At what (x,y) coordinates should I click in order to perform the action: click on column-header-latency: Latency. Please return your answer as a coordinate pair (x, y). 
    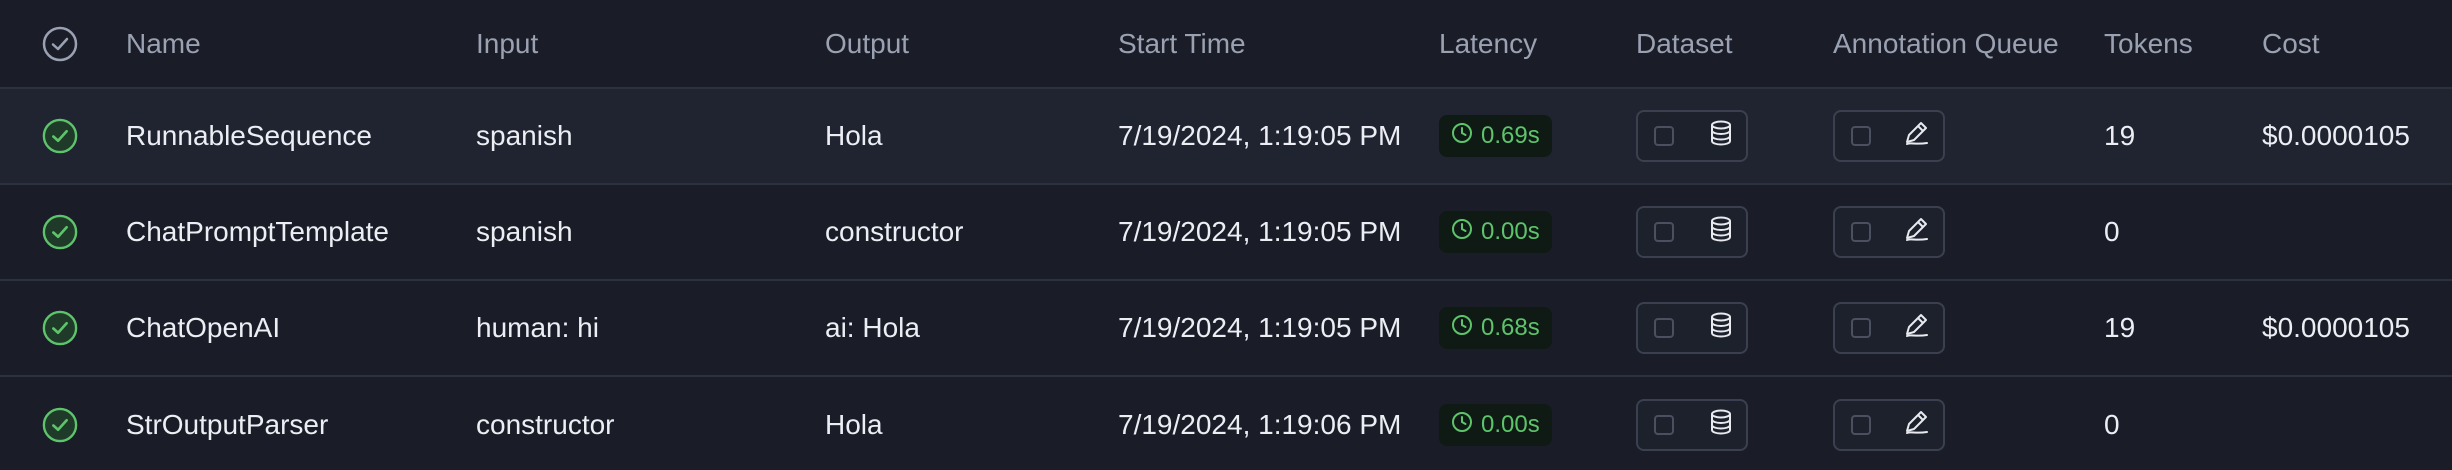
    Looking at the image, I should click on (1488, 43).